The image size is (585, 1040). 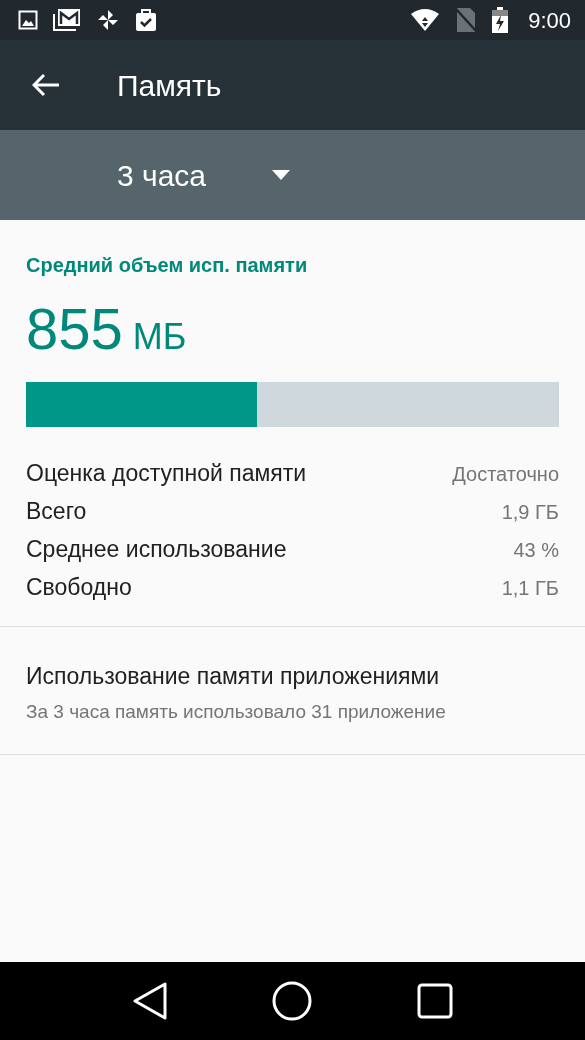 I want to click on stat-value: Достаточно, so click(x=505, y=474).